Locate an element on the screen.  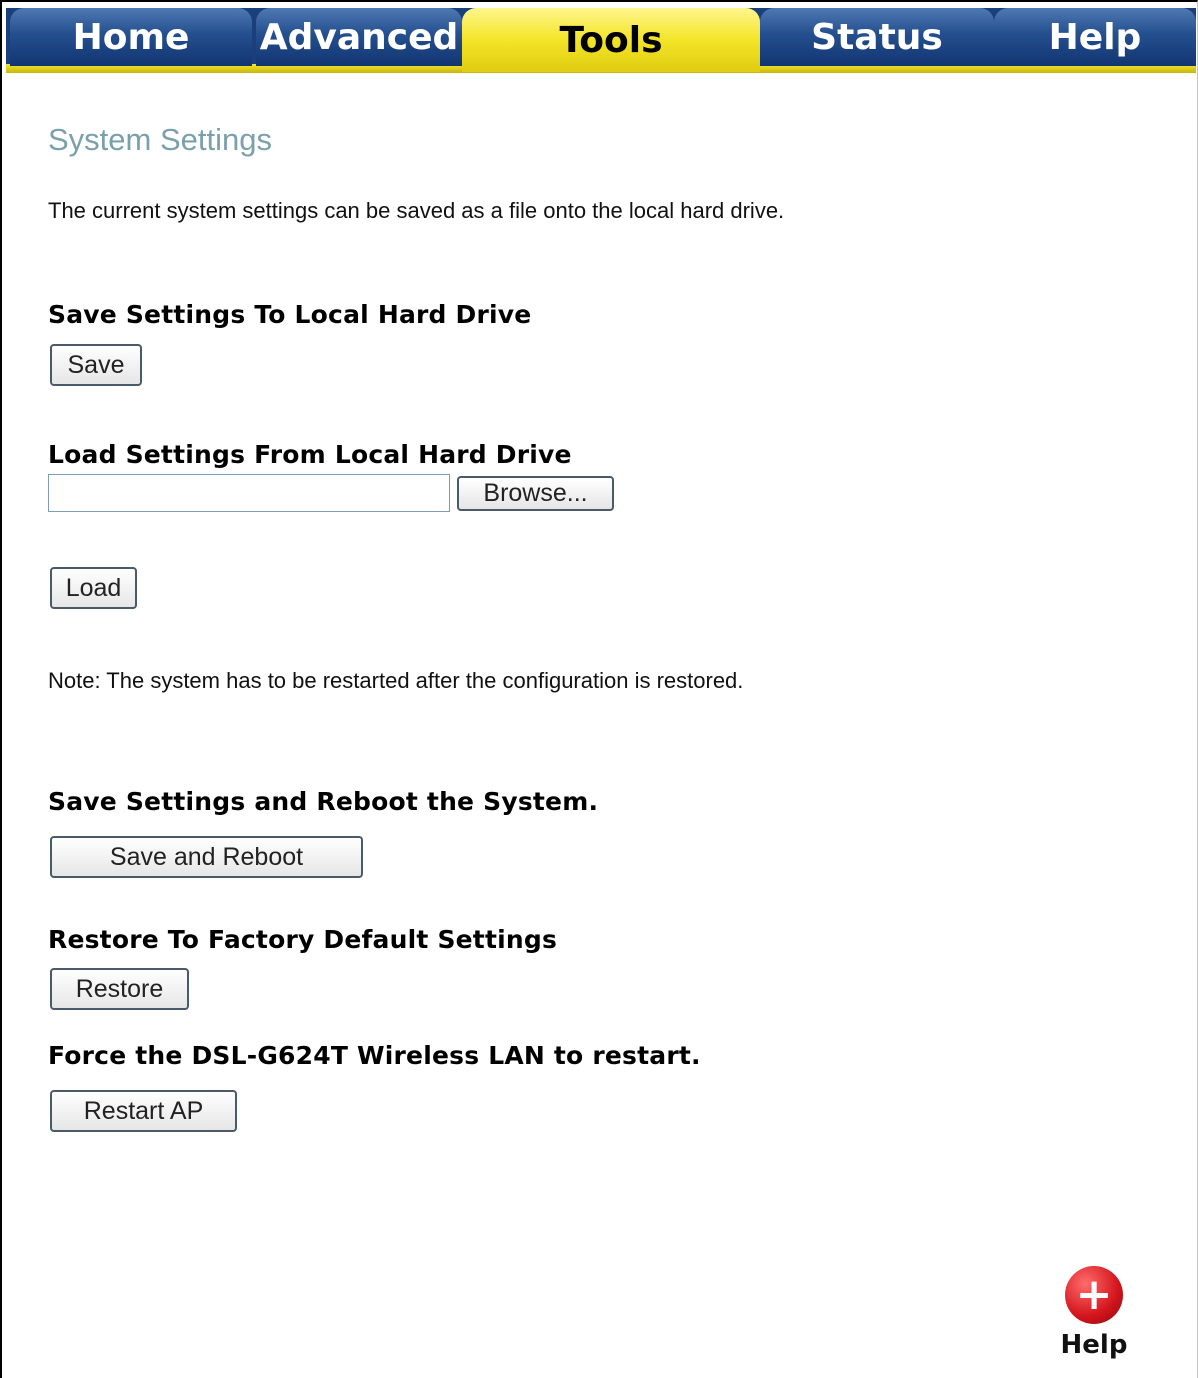
save-button: Save is located at coordinates (96, 365).